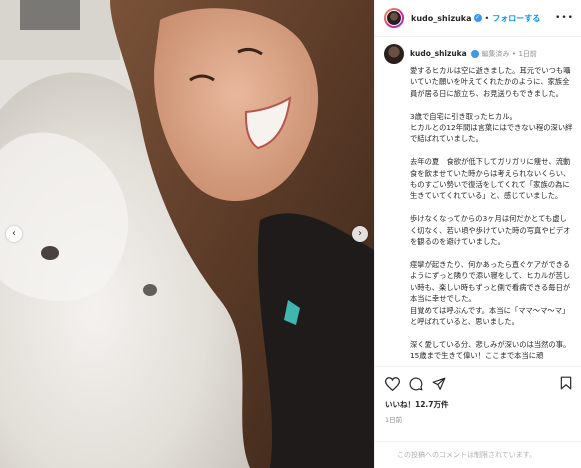 The image size is (581, 468). What do you see at coordinates (495, 54) in the screenshot?
I see `edited-label: 編集済み` at bounding box center [495, 54].